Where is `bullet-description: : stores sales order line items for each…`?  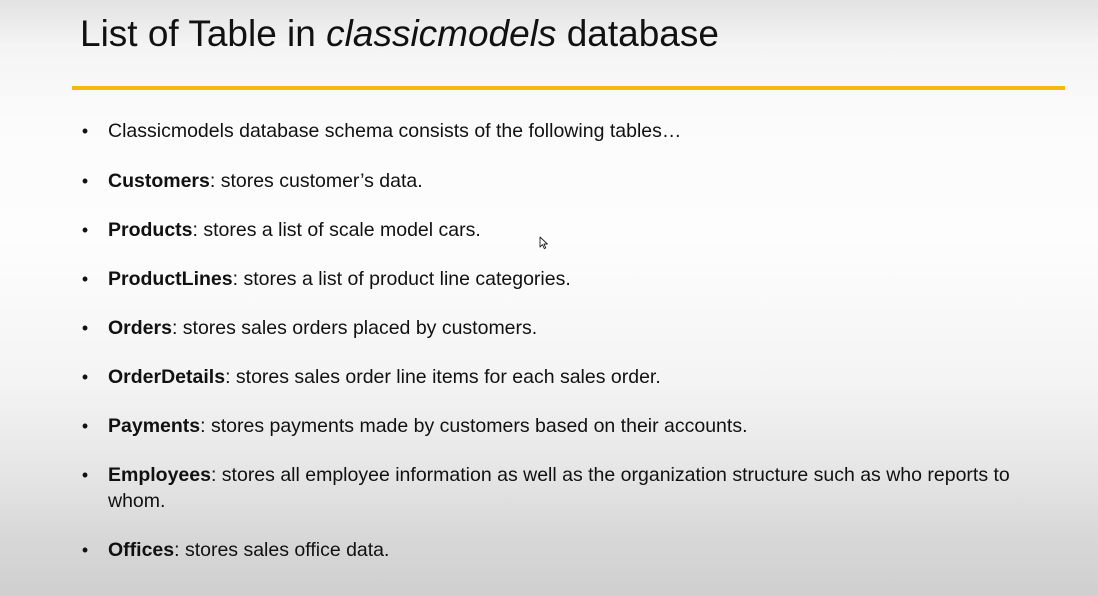 bullet-description: : stores sales order line items for each… is located at coordinates (443, 377).